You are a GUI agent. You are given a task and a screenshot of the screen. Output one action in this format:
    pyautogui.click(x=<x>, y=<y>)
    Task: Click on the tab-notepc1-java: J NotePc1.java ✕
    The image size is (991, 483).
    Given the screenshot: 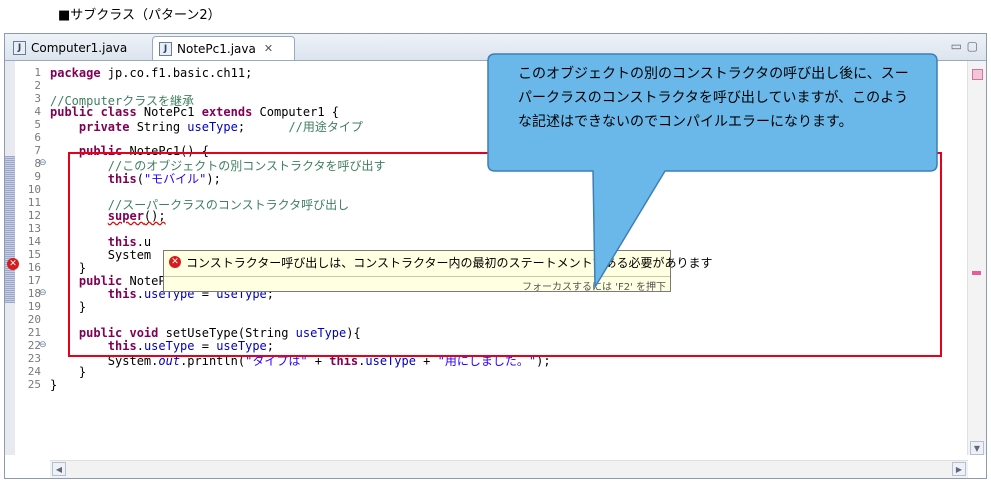 What is the action you would take?
    pyautogui.click(x=223, y=48)
    